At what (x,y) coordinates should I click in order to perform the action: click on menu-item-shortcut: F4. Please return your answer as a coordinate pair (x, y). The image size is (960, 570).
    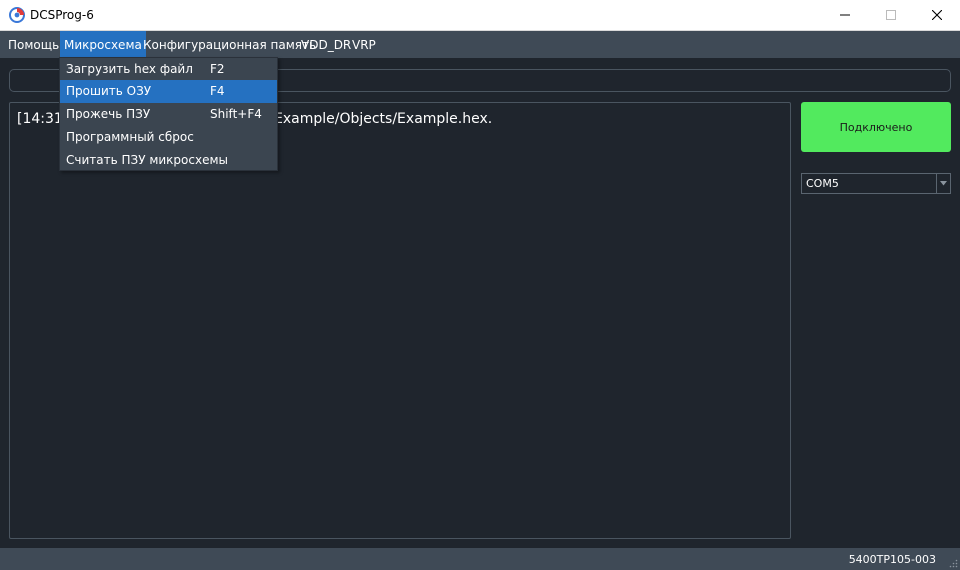
    Looking at the image, I should click on (217, 91).